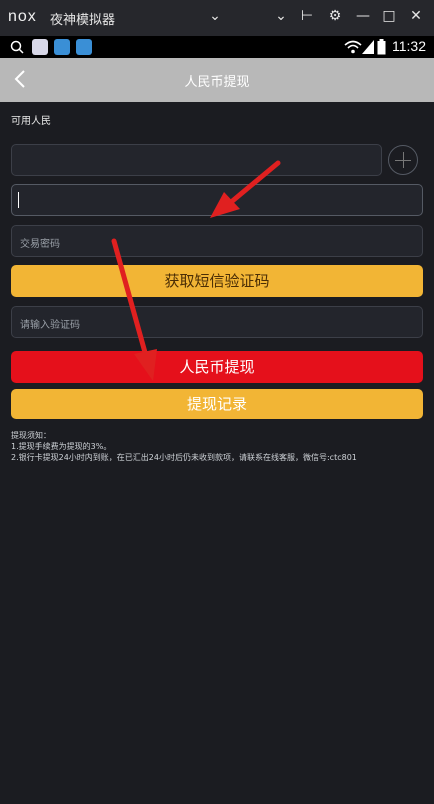 Image resolution: width=434 pixels, height=804 pixels. Describe the element at coordinates (353, 47) in the screenshot. I see `wifi-icon` at that location.